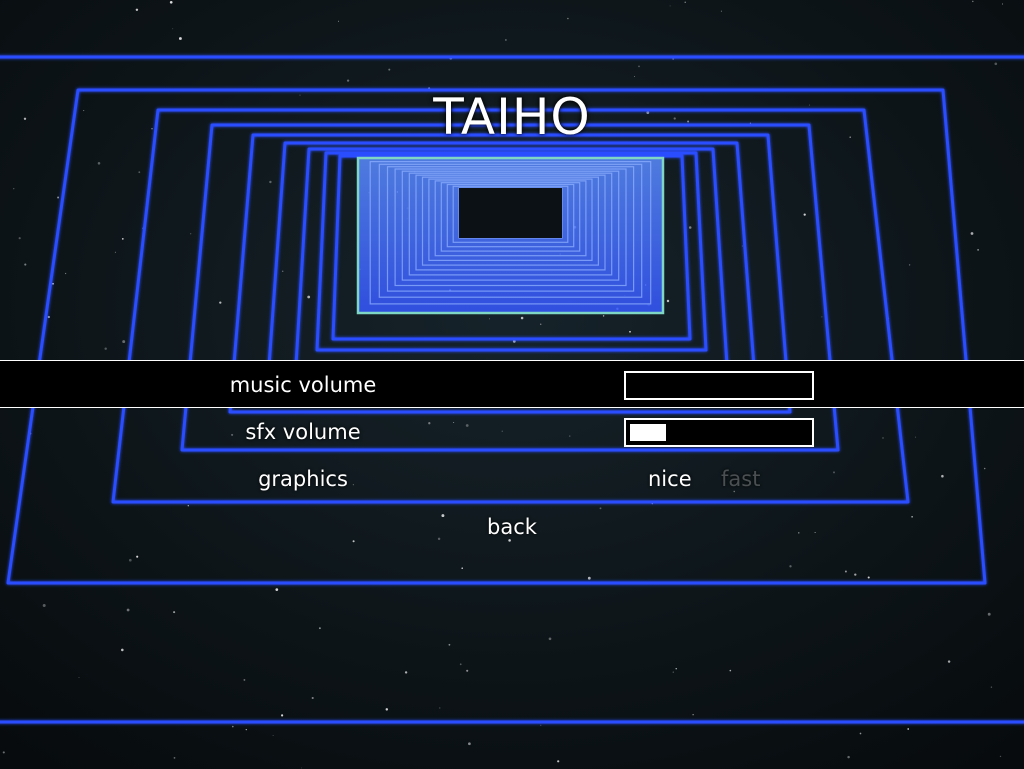 The image size is (1024, 769). Describe the element at coordinates (512, 479) in the screenshot. I see `graphics-row: graphics nice fast` at that location.